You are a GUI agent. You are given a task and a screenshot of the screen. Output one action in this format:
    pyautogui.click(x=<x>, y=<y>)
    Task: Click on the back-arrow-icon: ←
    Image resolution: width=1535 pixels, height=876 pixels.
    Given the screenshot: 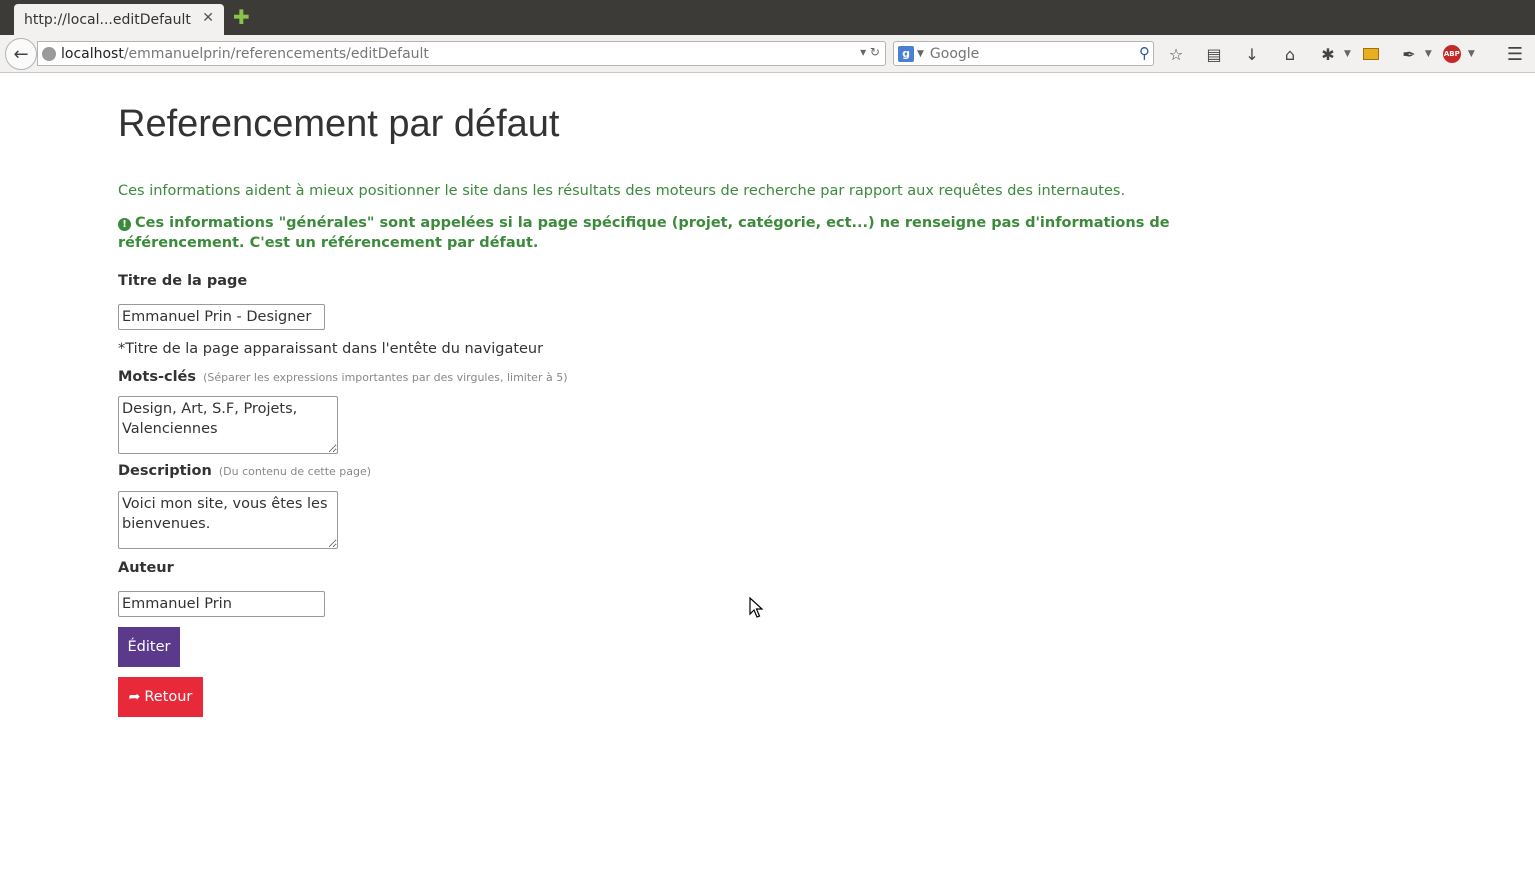 What is the action you would take?
    pyautogui.click(x=21, y=54)
    